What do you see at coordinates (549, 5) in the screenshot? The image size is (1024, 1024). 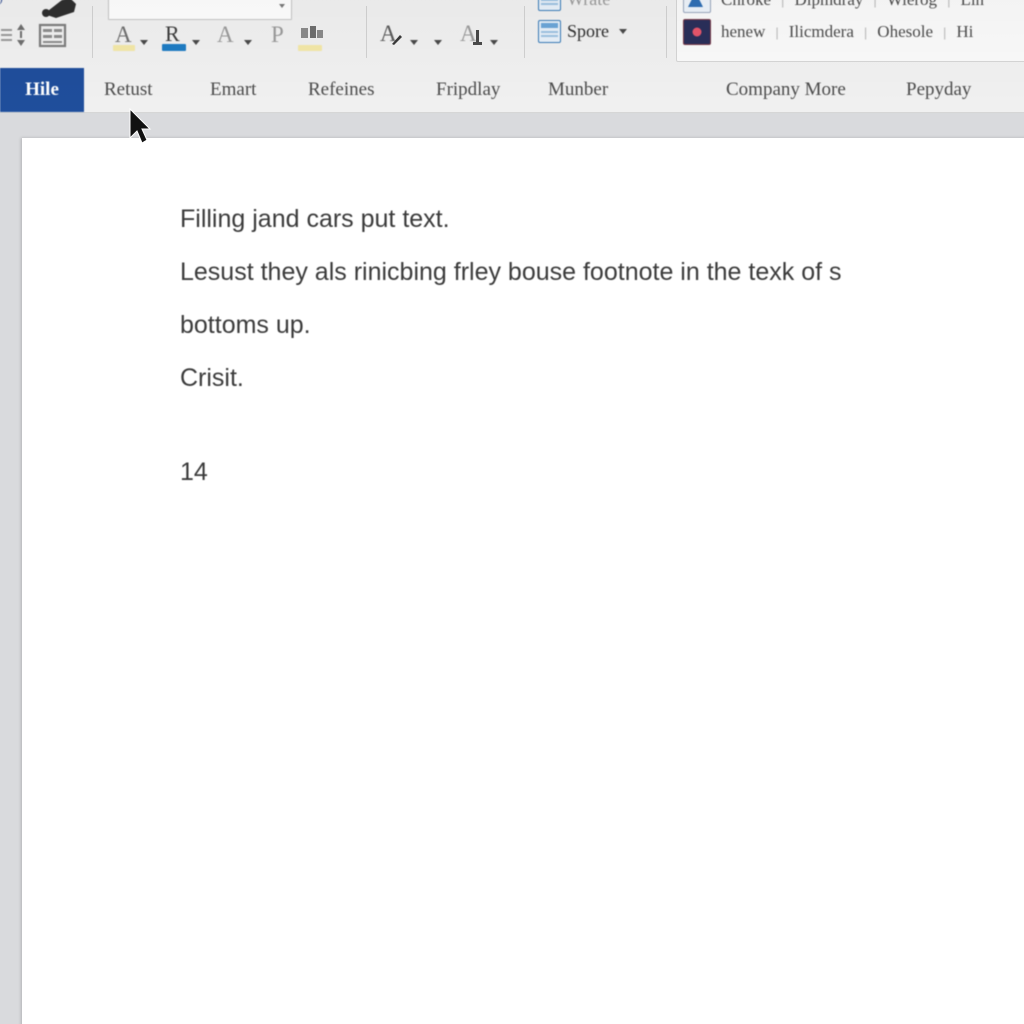 I see `document-icon` at bounding box center [549, 5].